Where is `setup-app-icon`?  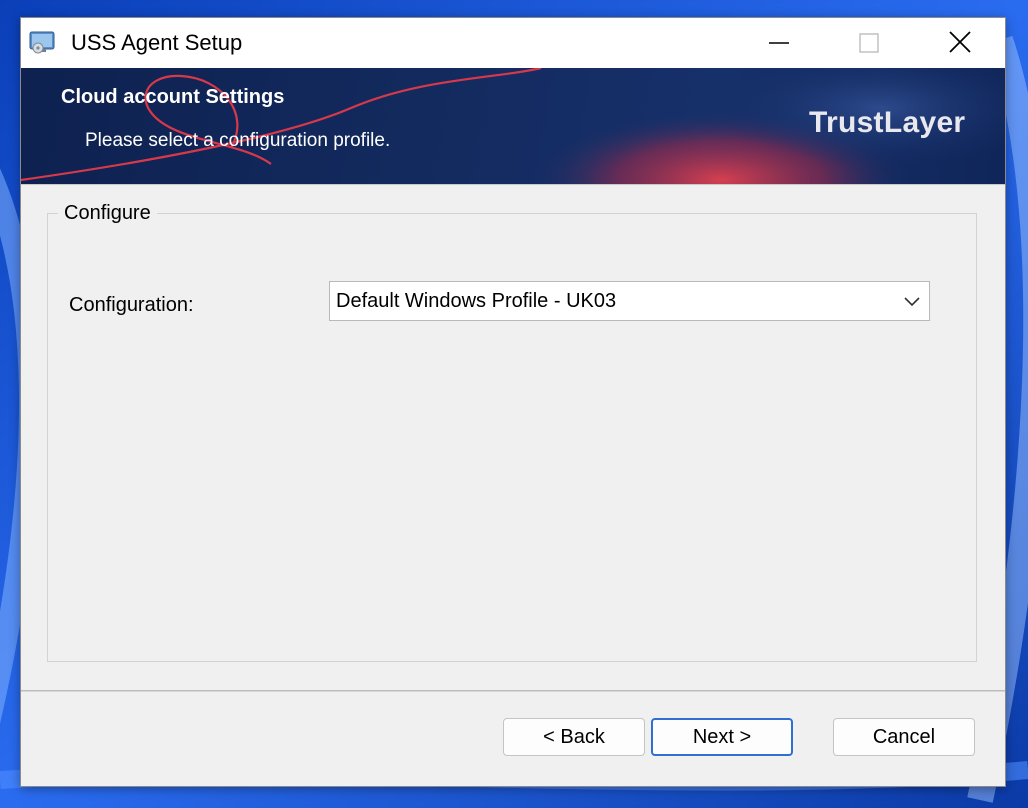
setup-app-icon is located at coordinates (43, 43).